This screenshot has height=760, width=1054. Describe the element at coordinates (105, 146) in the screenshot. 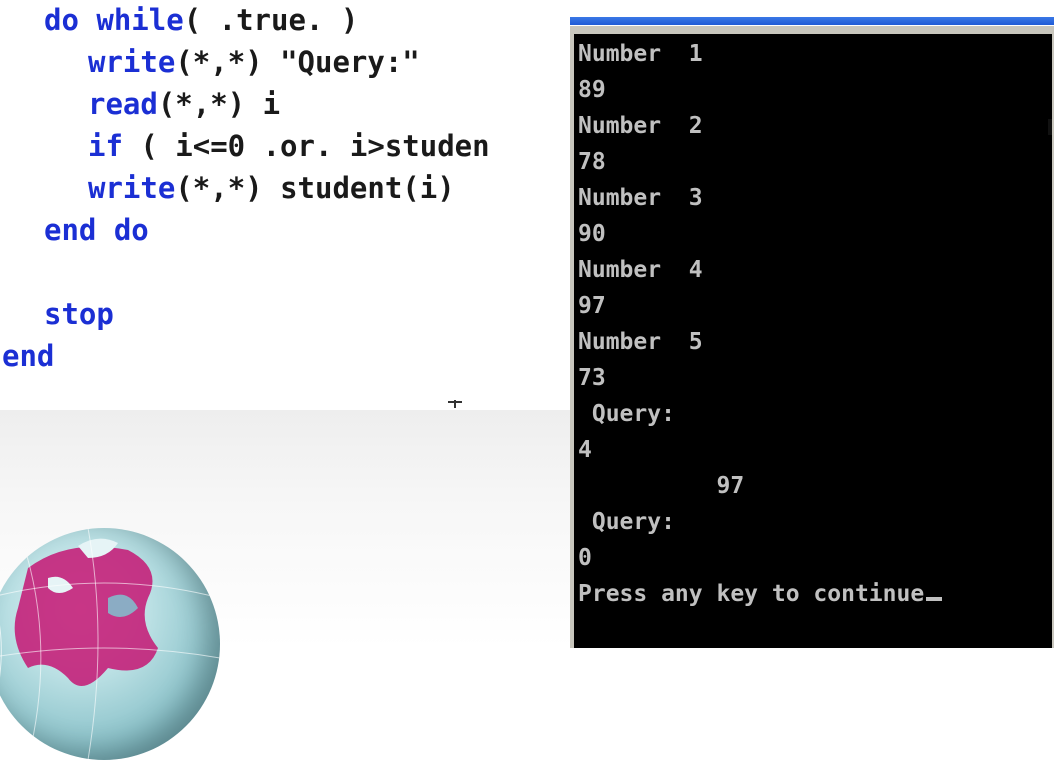

I see `code-keyword: if` at that location.